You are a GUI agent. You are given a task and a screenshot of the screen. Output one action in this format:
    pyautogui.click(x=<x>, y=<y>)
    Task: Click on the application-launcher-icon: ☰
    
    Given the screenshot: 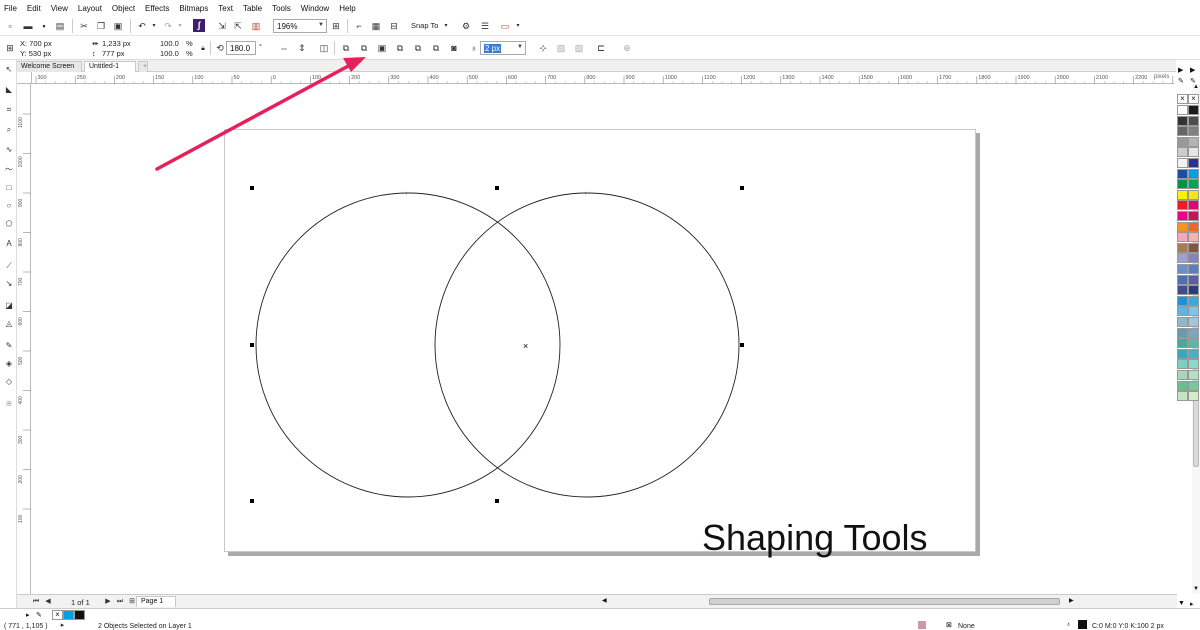 What is the action you would take?
    pyautogui.click(x=485, y=26)
    